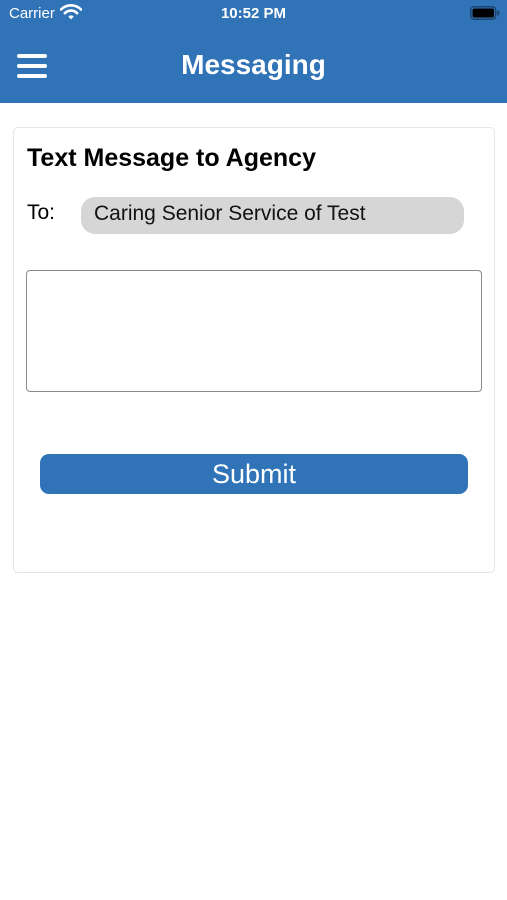 This screenshot has height=900, width=507. What do you see at coordinates (272, 215) in the screenshot?
I see `recipient-field: Caring Senior Service of Test` at bounding box center [272, 215].